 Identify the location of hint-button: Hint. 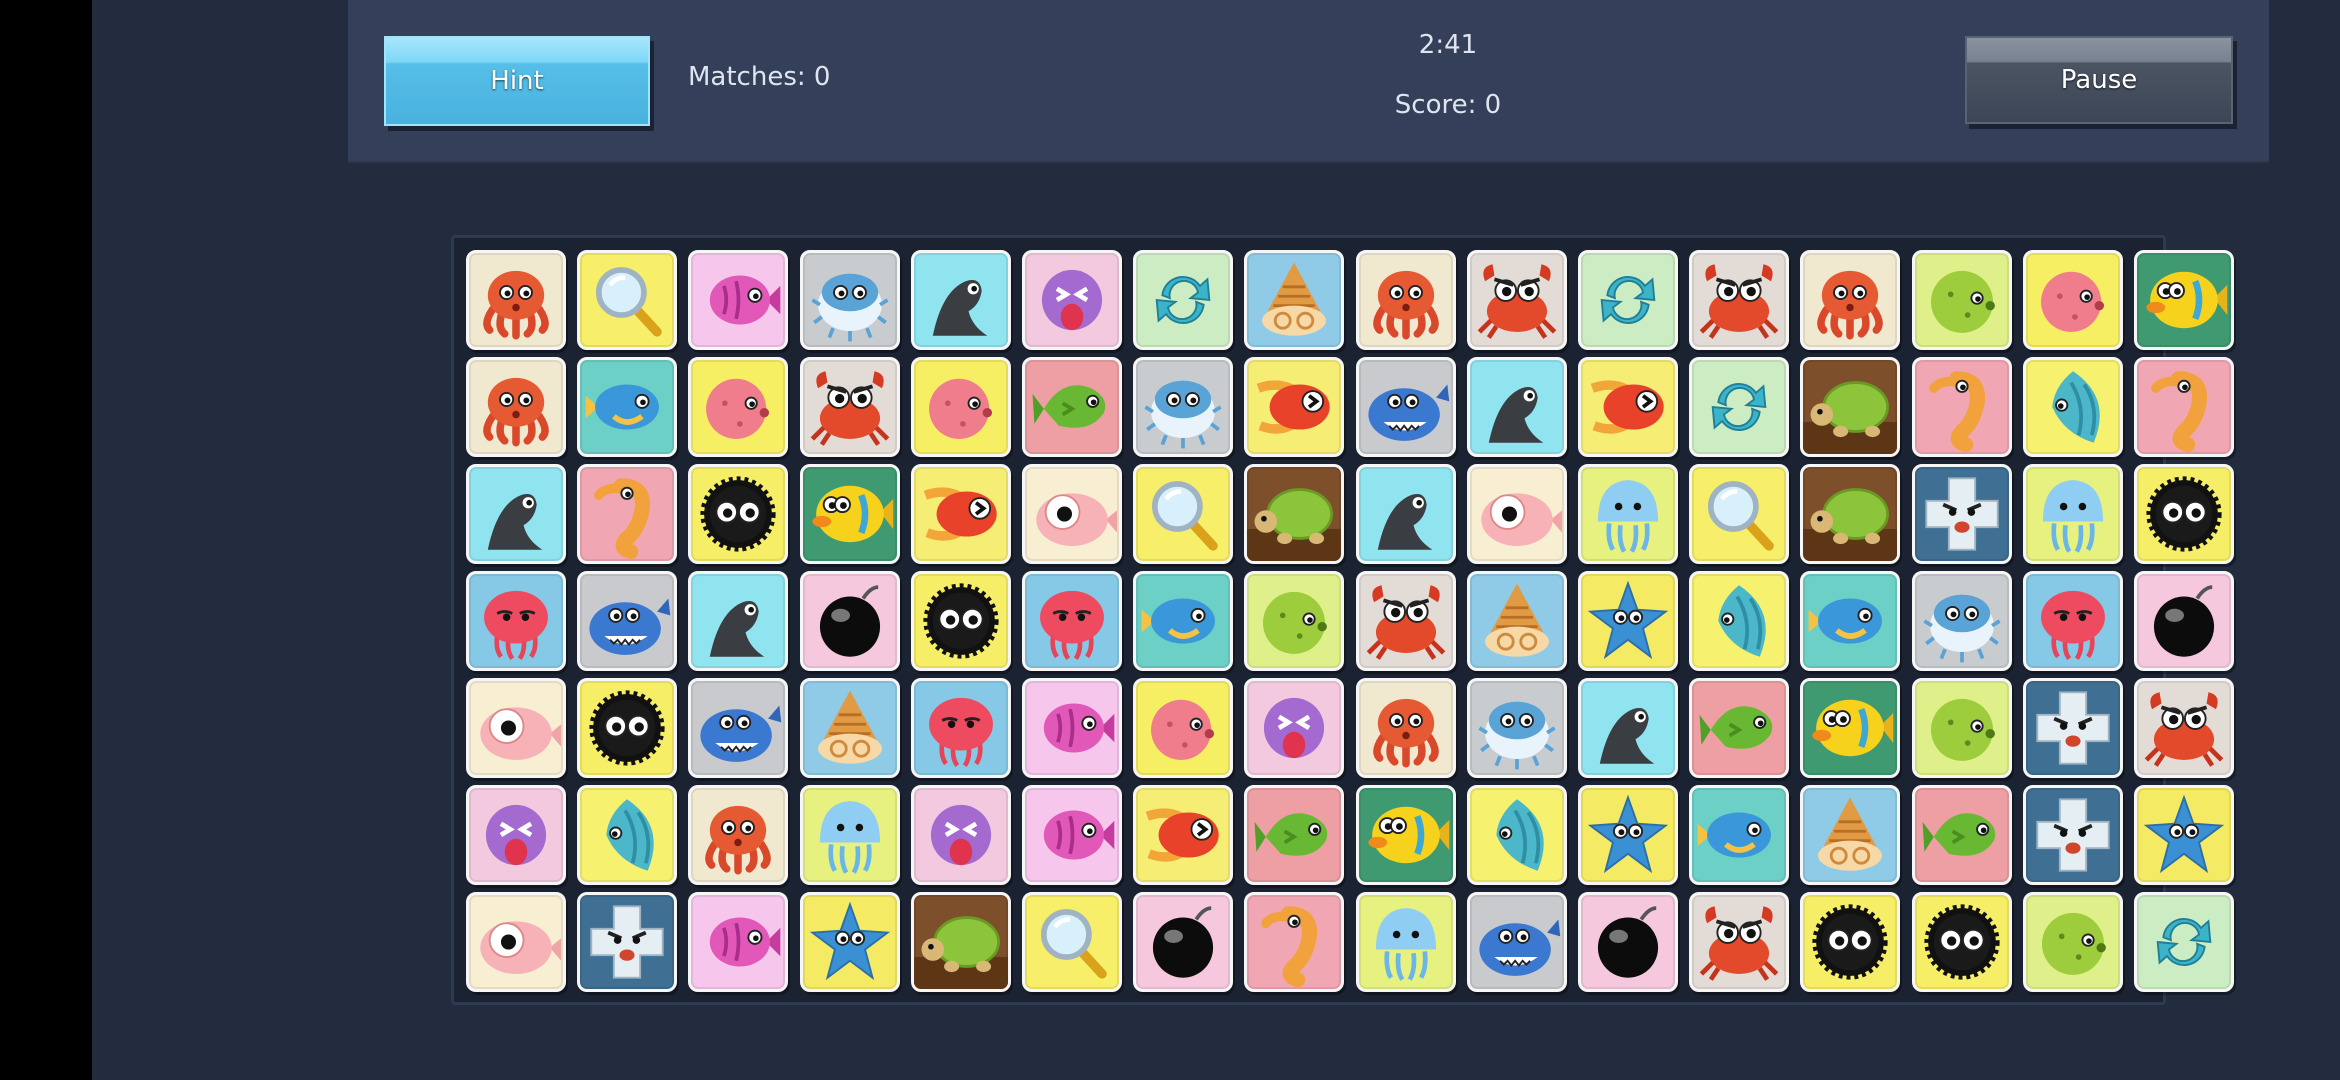
(517, 81).